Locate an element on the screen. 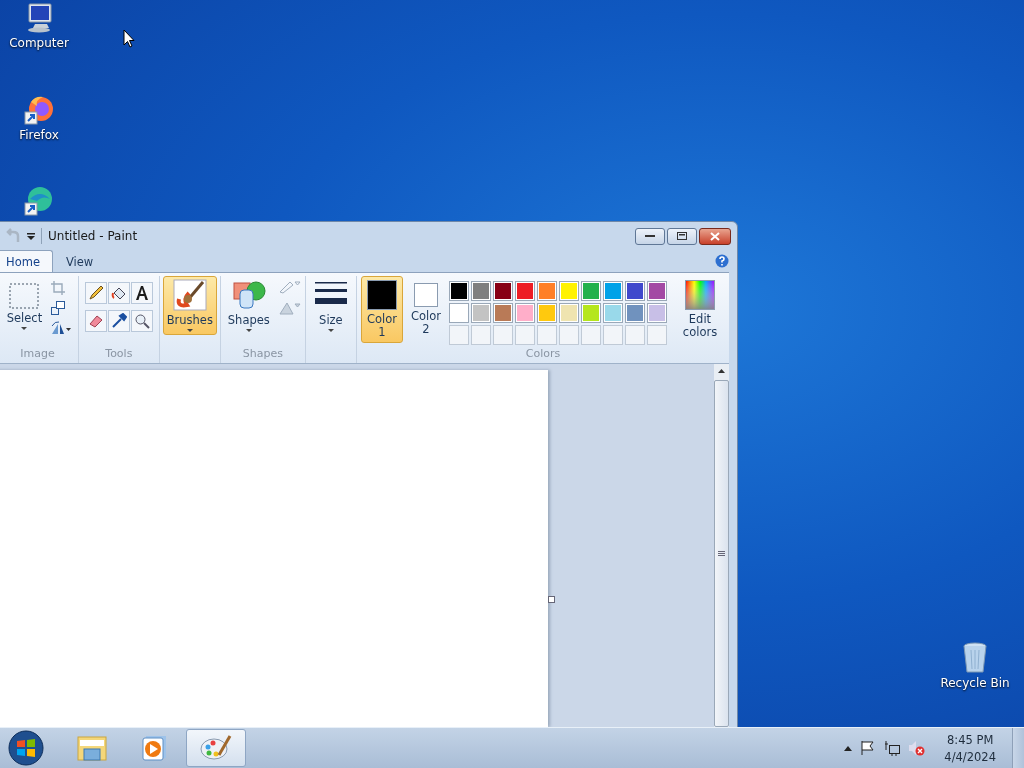 The image size is (1024, 768). color-slot-button: Color 2 is located at coordinates (426, 308).